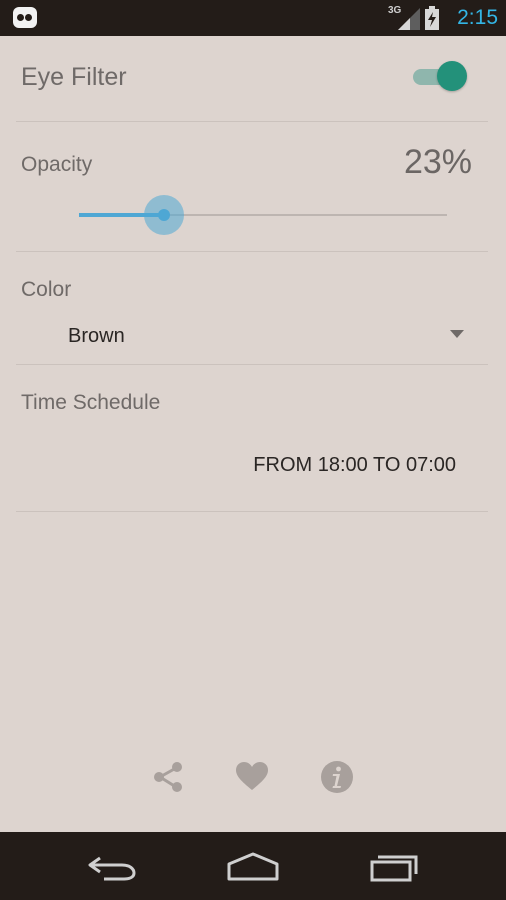 The width and height of the screenshot is (506, 900). I want to click on dropdown-arrow-icon, so click(457, 334).